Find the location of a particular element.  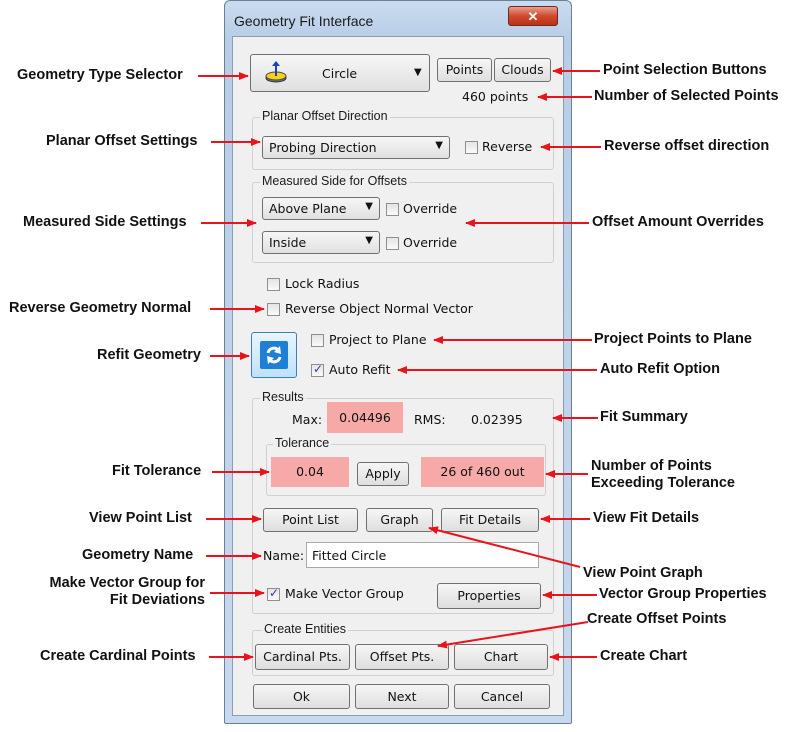

annotation-make-vector-group-line2: Fit Deviations is located at coordinates (157, 600).